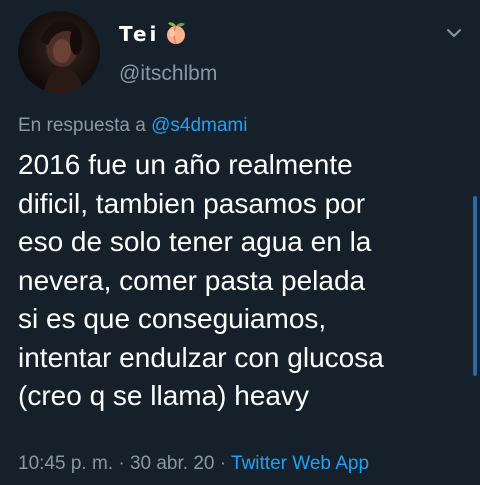 The image size is (480, 485). Describe the element at coordinates (475, 286) in the screenshot. I see `scrollbar` at that location.